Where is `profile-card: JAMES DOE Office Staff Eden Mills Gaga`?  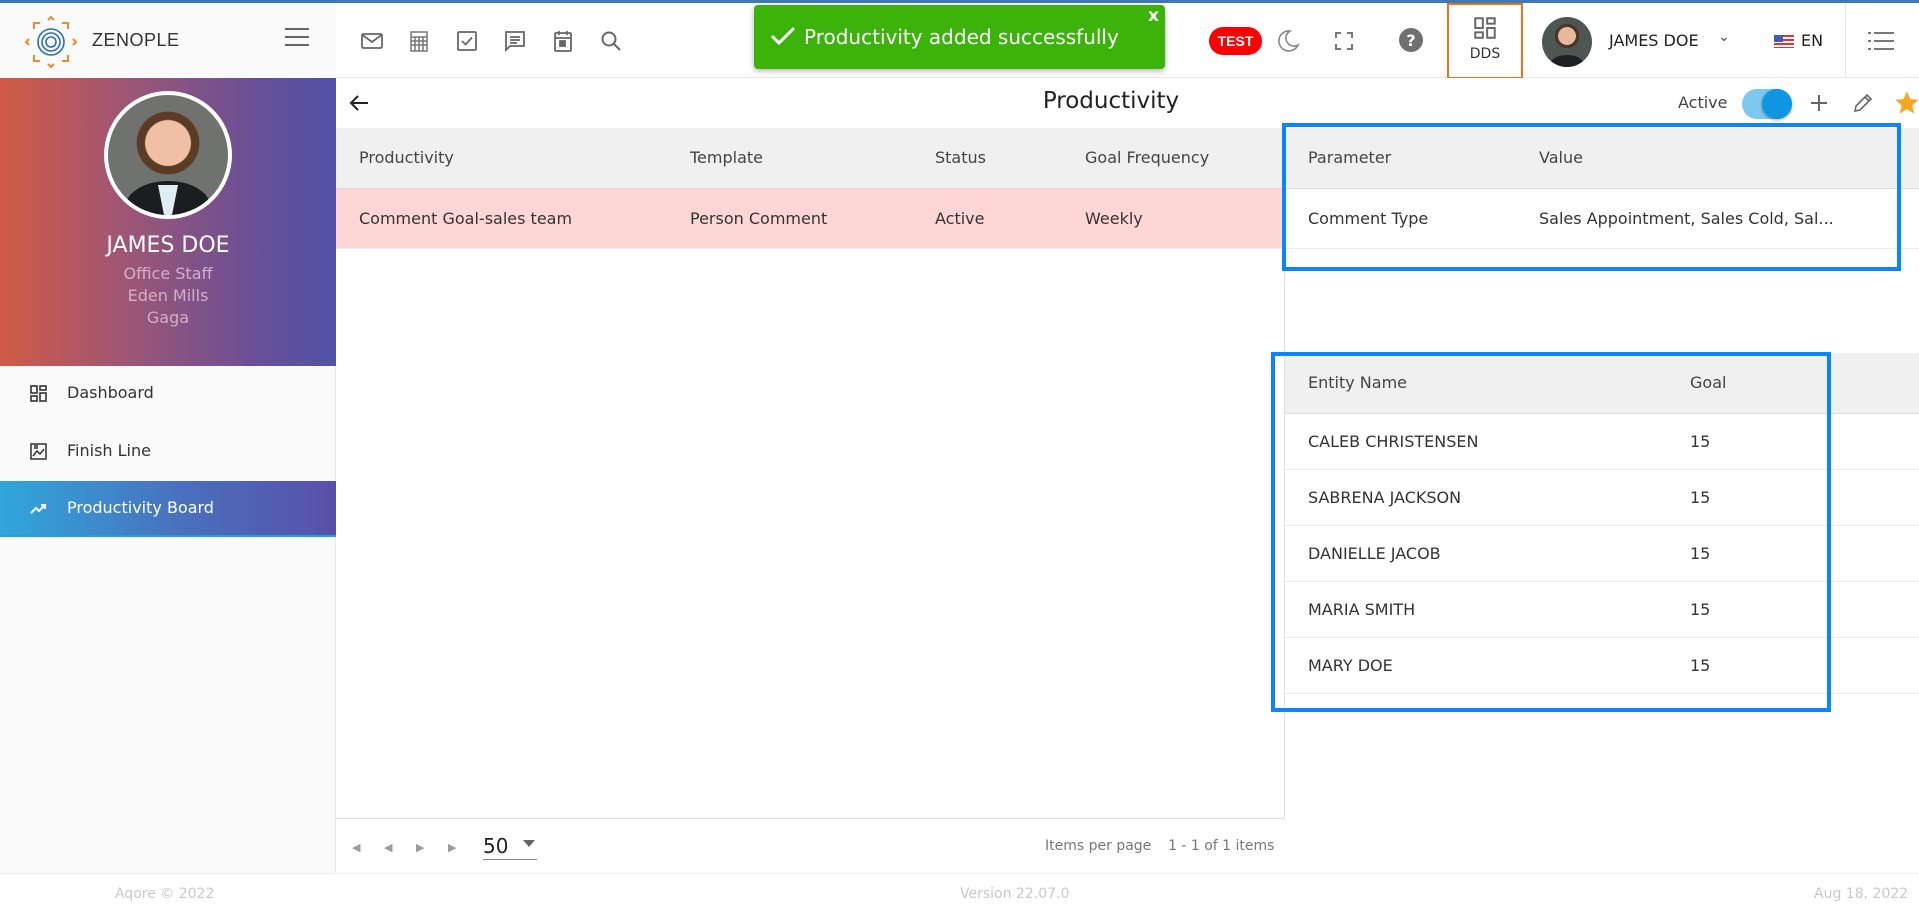
profile-card: JAMES DOE Office Staff Eden Mills Gaga is located at coordinates (168, 222).